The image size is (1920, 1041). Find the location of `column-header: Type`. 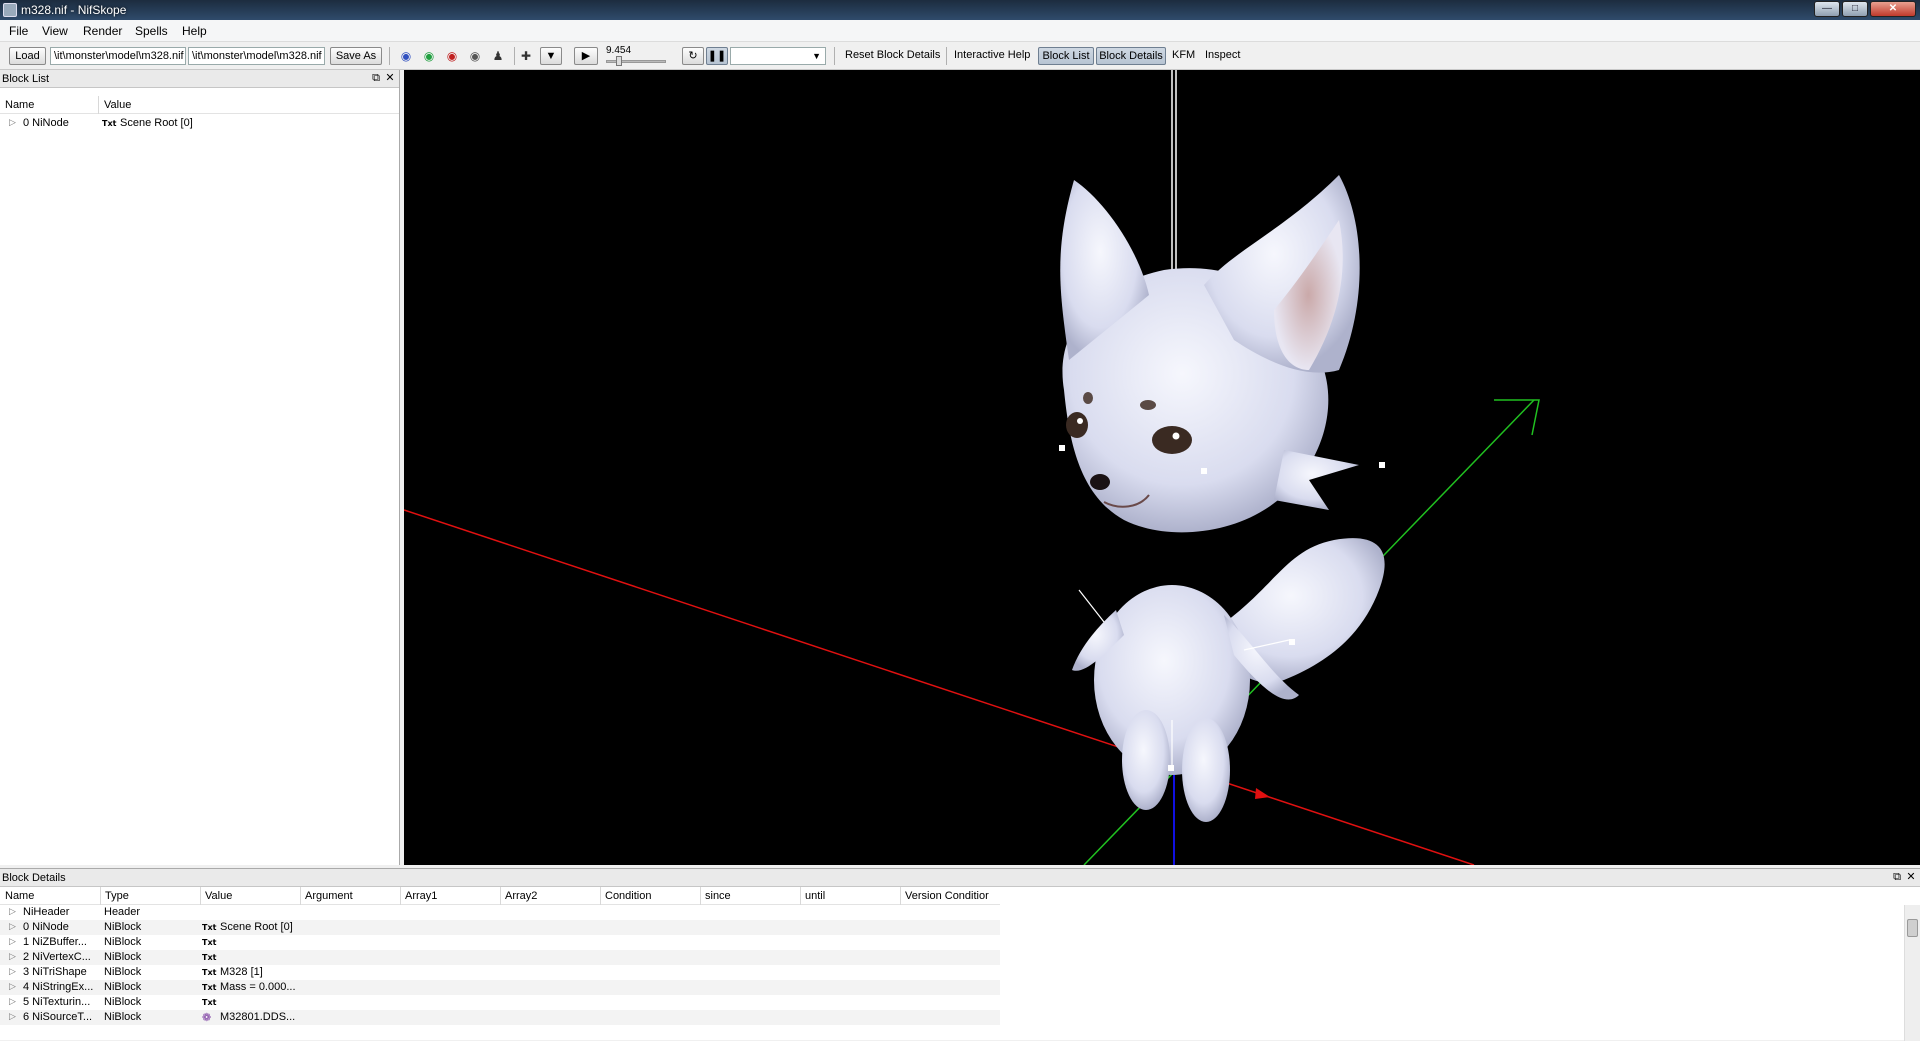

column-header: Type is located at coordinates (117, 896).